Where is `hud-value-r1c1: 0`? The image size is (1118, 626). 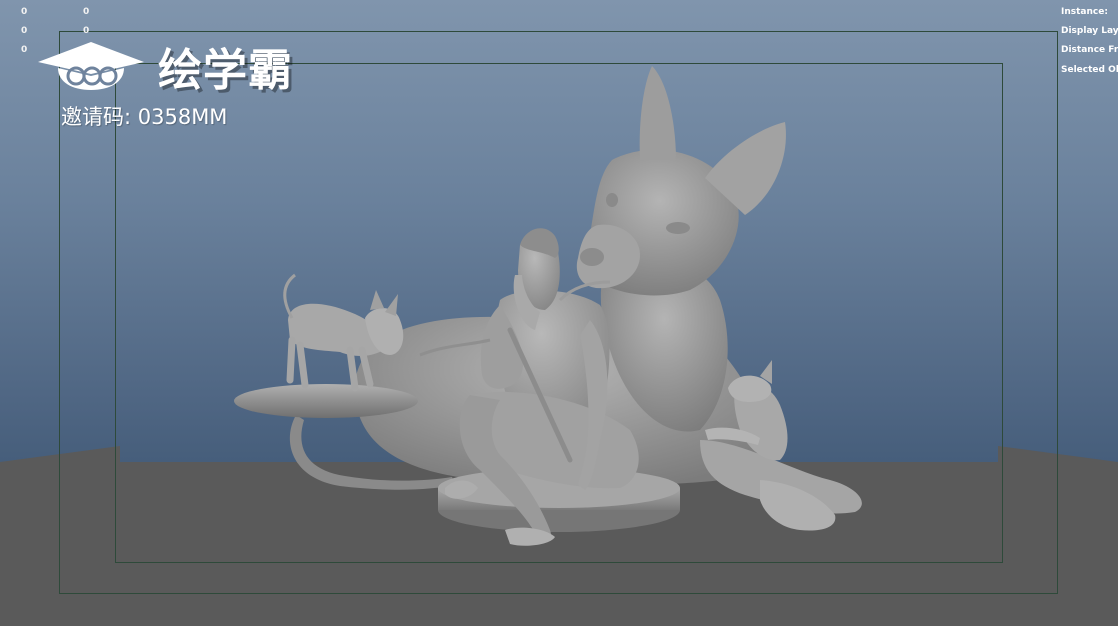
hud-value-r1c1: 0 is located at coordinates (24, 12).